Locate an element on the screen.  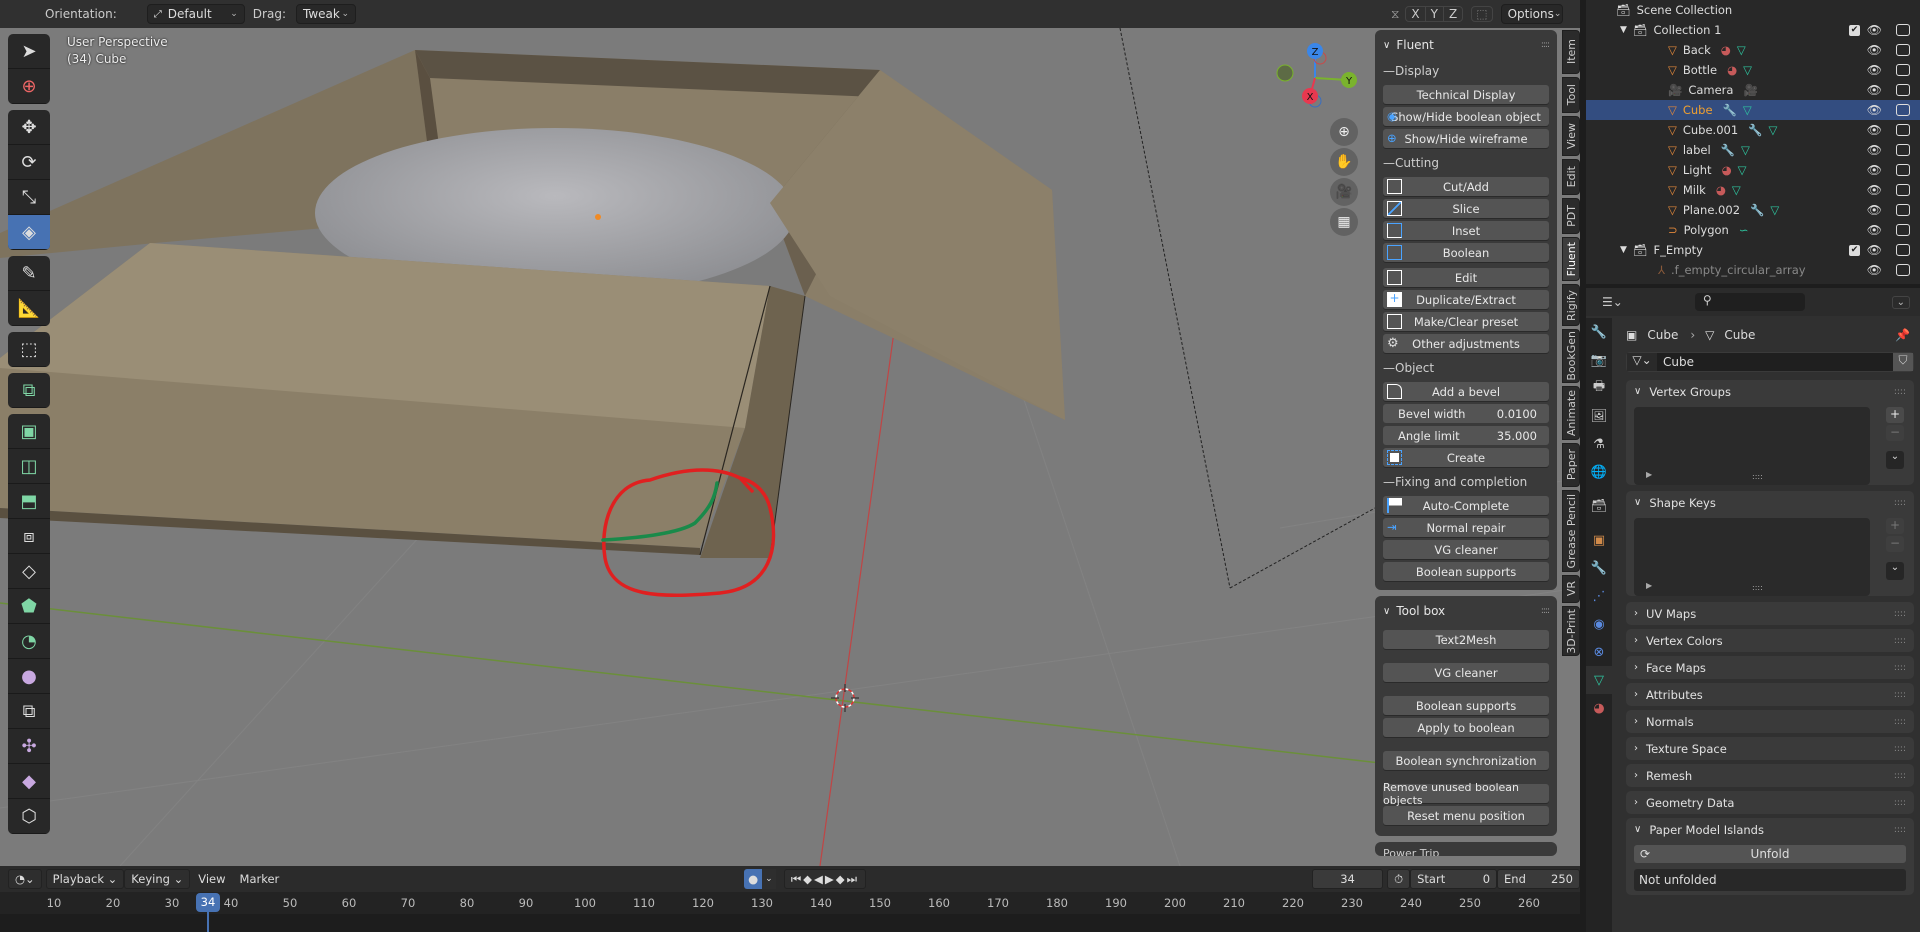
power-trip-panel-partial: Power Trip is located at coordinates (1466, 849).